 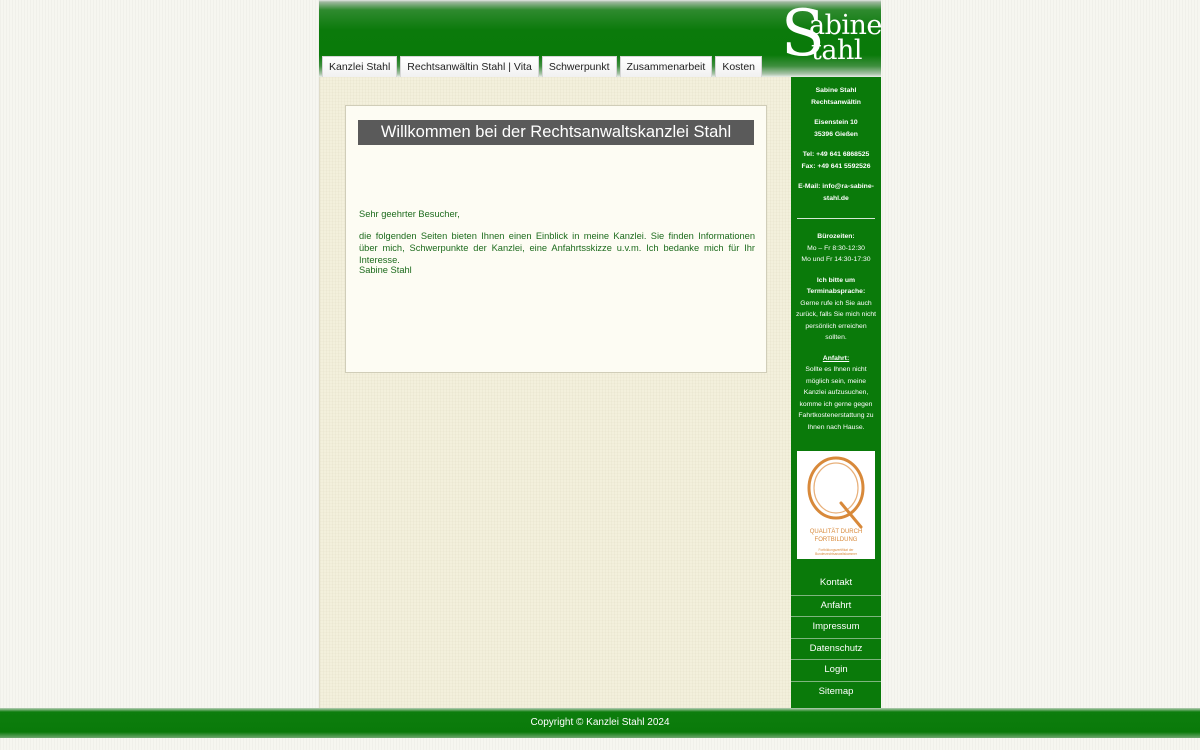 I want to click on nav-tab-kosten: Kosten, so click(x=739, y=66).